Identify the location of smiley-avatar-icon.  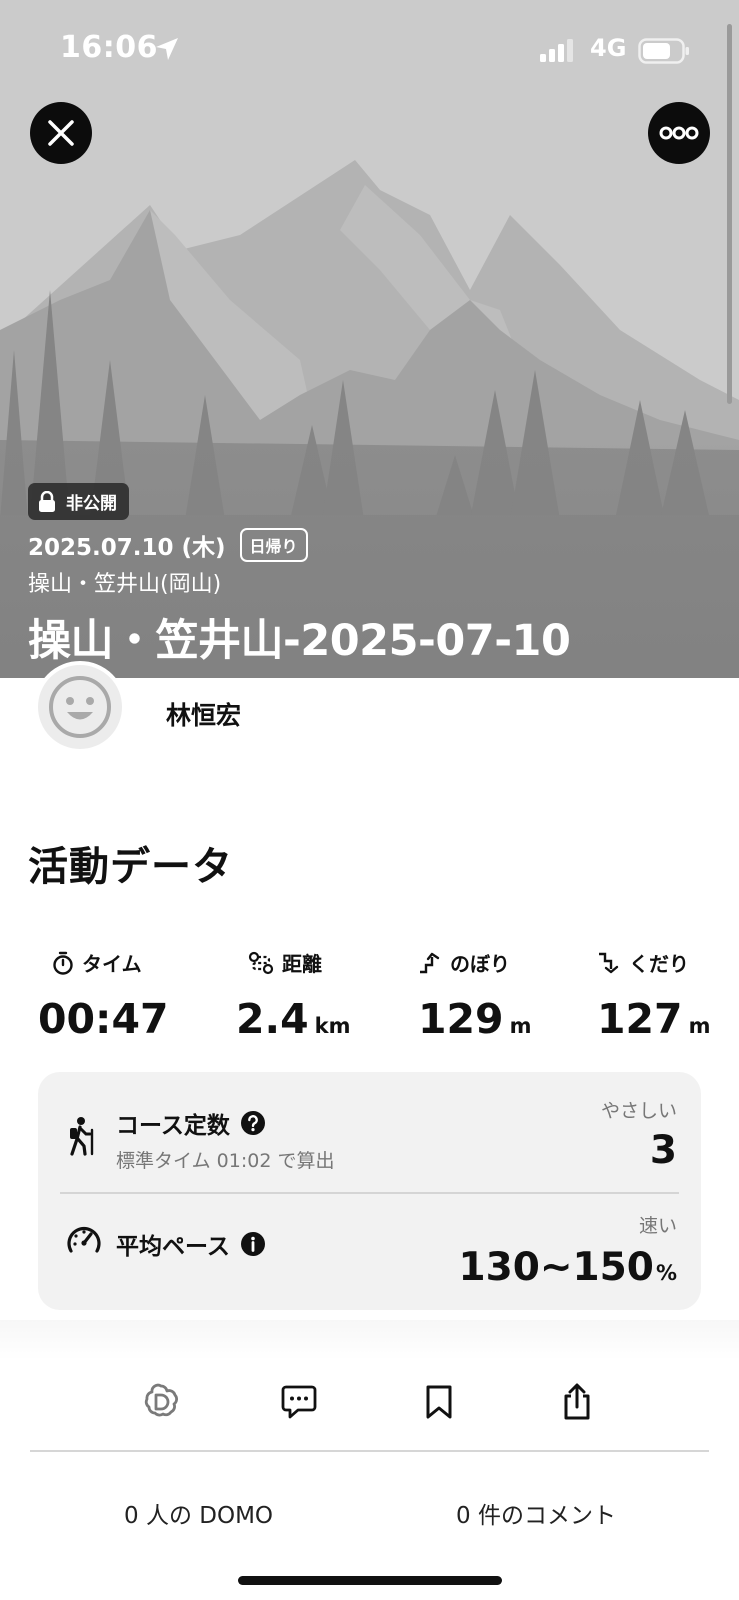
(80, 707).